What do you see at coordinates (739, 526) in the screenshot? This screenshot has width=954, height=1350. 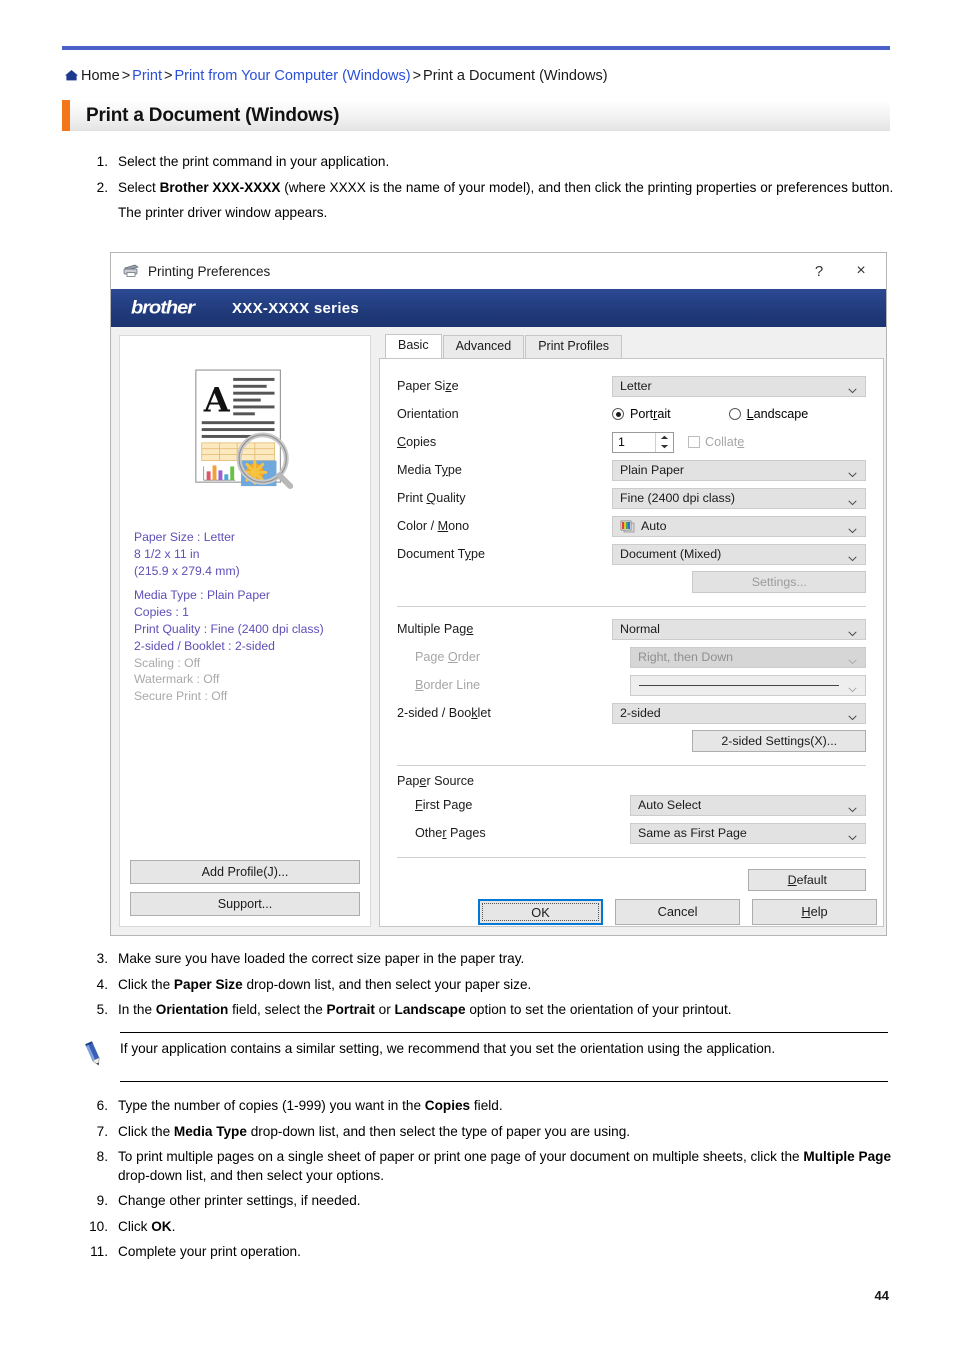 I see `color-mono-dropdown: Auto` at bounding box center [739, 526].